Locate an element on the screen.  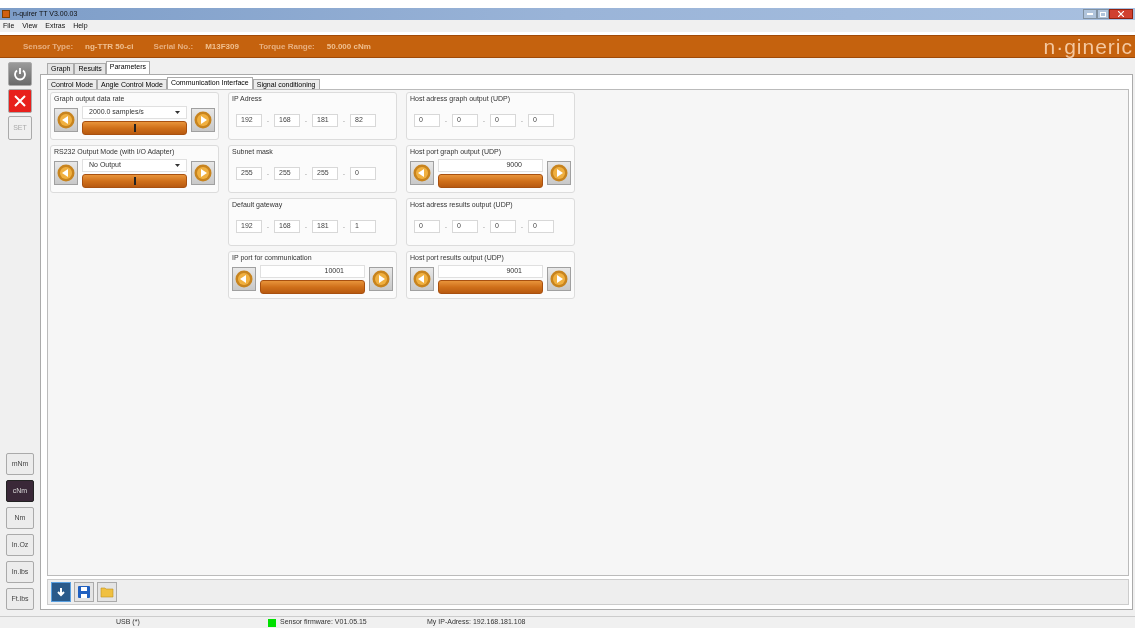
close-button is located at coordinates (1121, 14).